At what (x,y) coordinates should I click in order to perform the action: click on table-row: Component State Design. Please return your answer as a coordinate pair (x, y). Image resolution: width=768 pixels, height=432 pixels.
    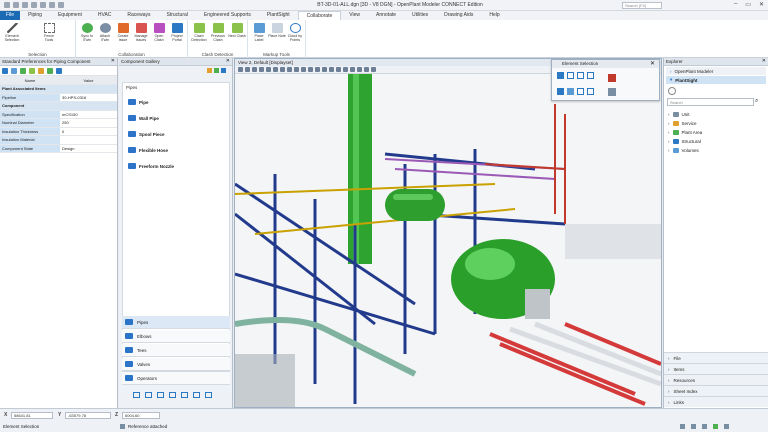
    Looking at the image, I should click on (58, 148).